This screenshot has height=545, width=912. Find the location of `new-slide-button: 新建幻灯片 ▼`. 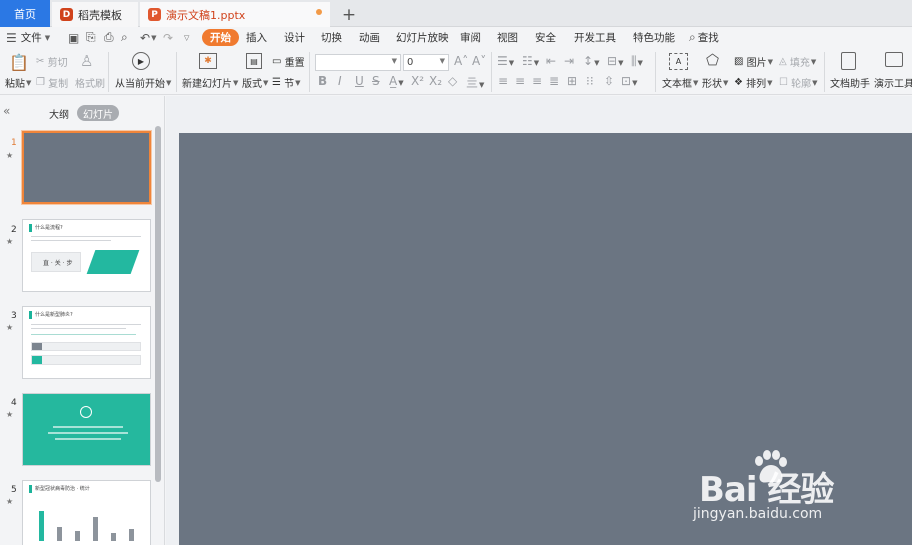

new-slide-button: 新建幻灯片 ▼ is located at coordinates (210, 83).